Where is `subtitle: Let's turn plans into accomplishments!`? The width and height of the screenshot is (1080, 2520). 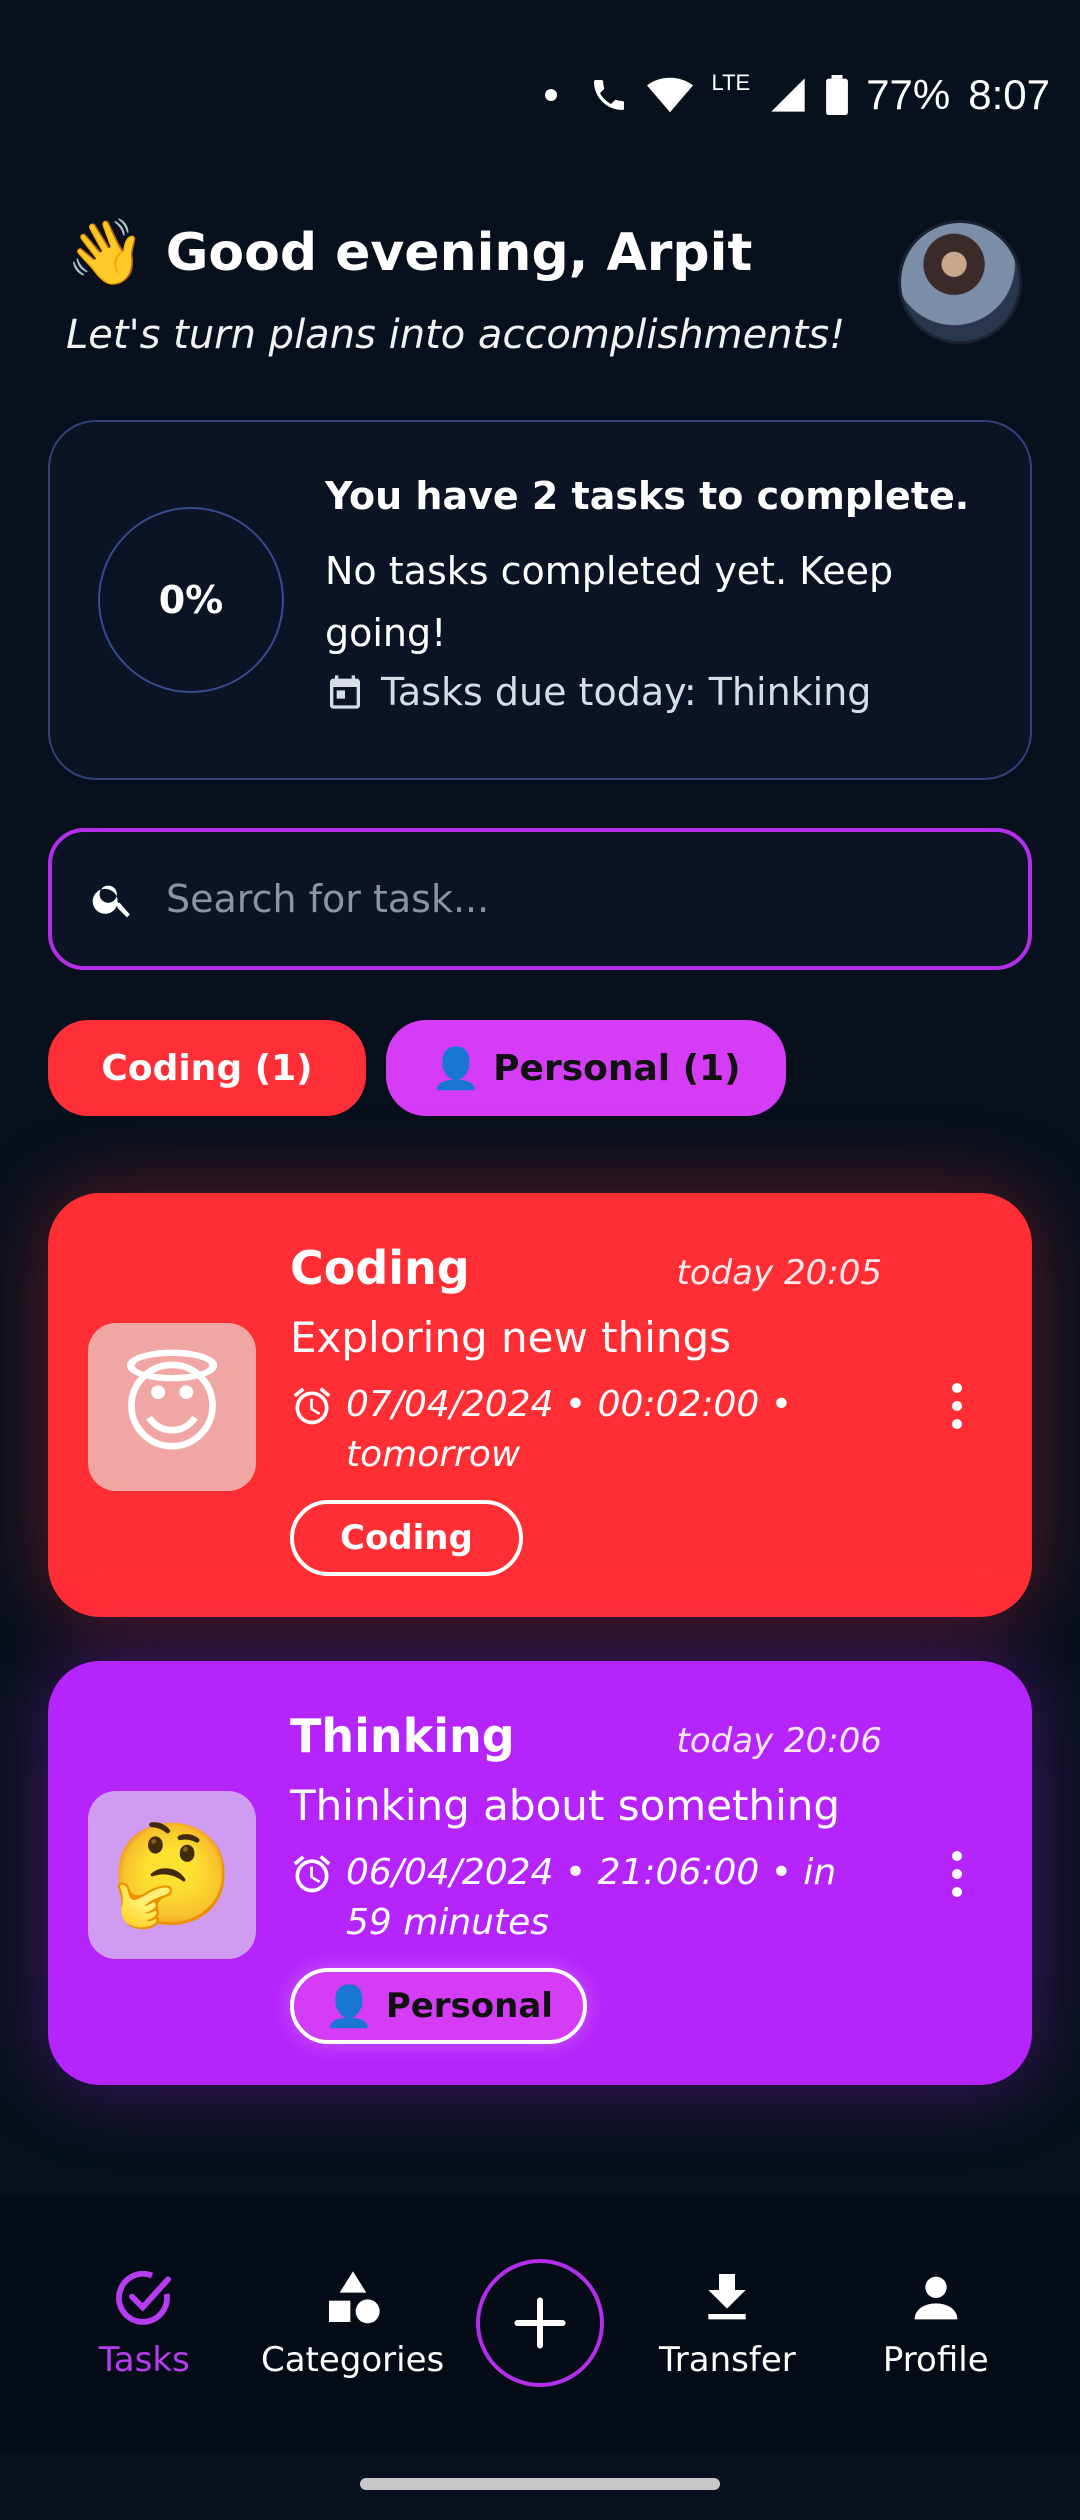 subtitle: Let's turn plans into accomplishments! is located at coordinates (456, 335).